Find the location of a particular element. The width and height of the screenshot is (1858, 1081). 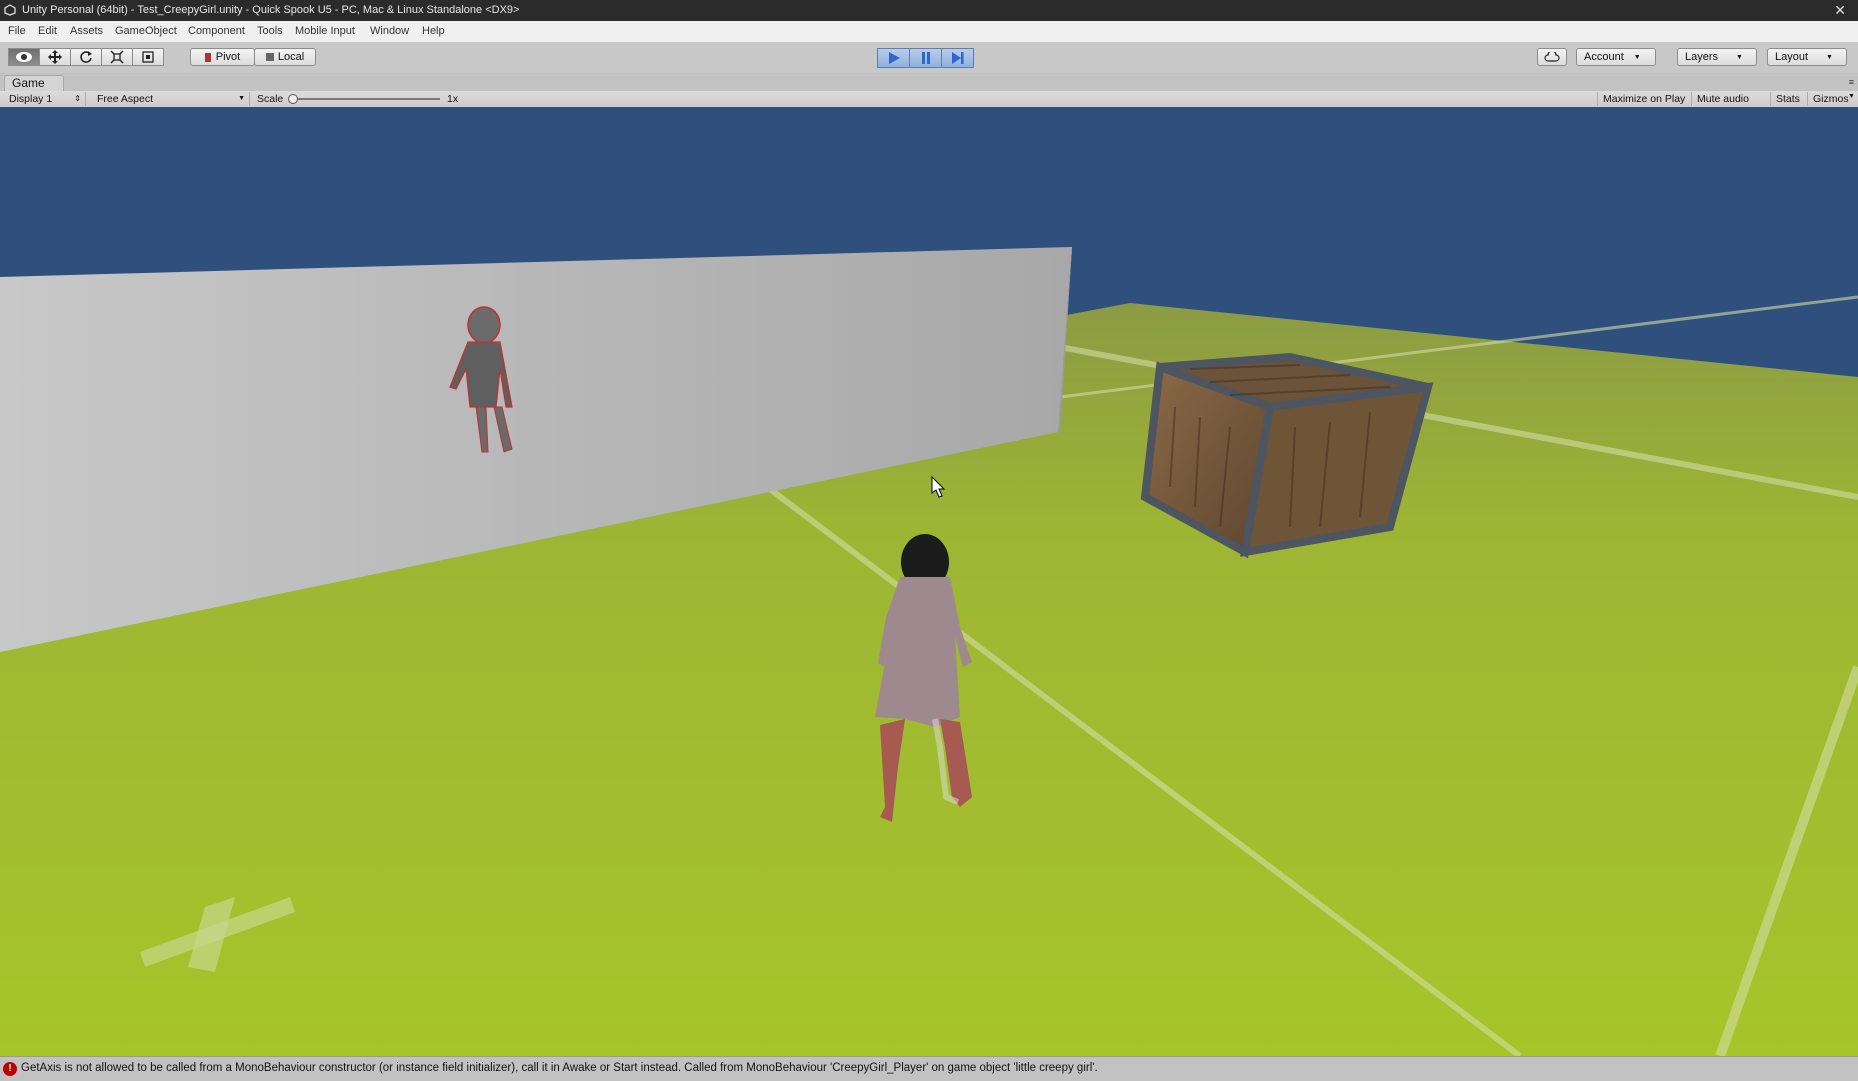

menu-component: Component is located at coordinates (216, 31).